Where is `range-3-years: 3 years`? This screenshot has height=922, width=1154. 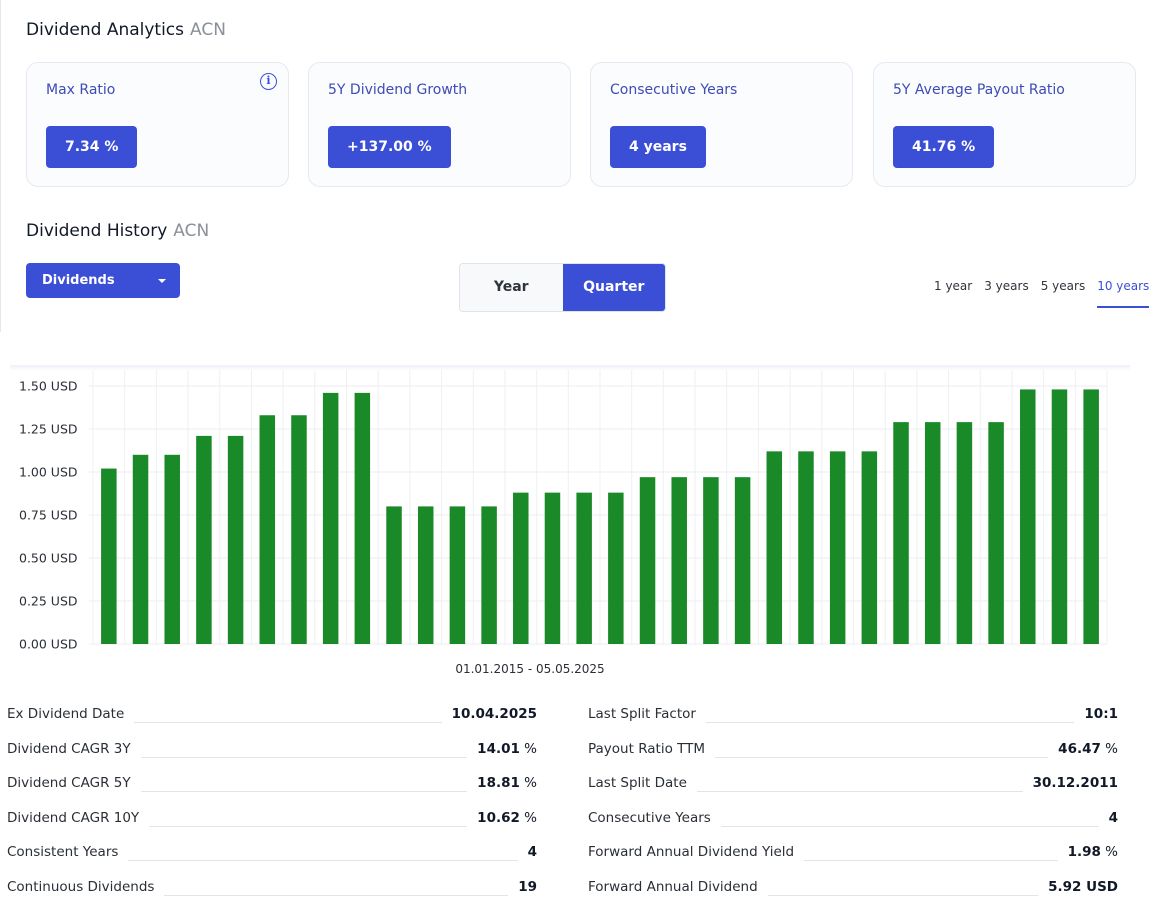
range-3-years: 3 years is located at coordinates (1006, 293).